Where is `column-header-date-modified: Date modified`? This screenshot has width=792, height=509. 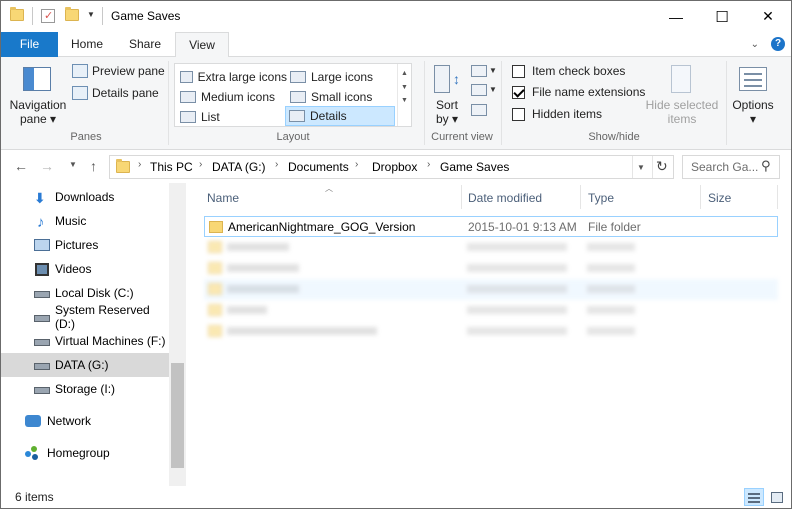 column-header-date-modified: Date modified is located at coordinates (505, 198).